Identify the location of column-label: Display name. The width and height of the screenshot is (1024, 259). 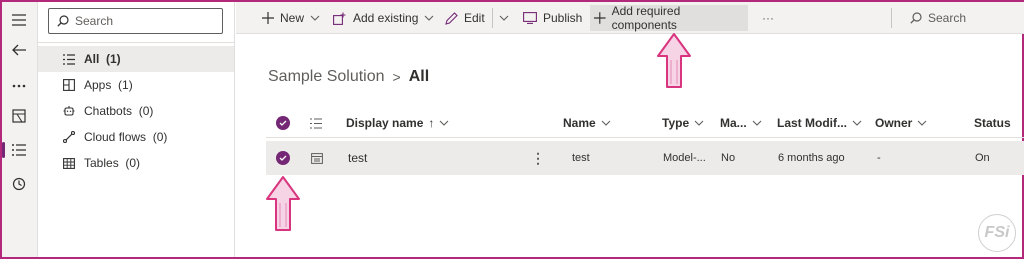
(385, 123).